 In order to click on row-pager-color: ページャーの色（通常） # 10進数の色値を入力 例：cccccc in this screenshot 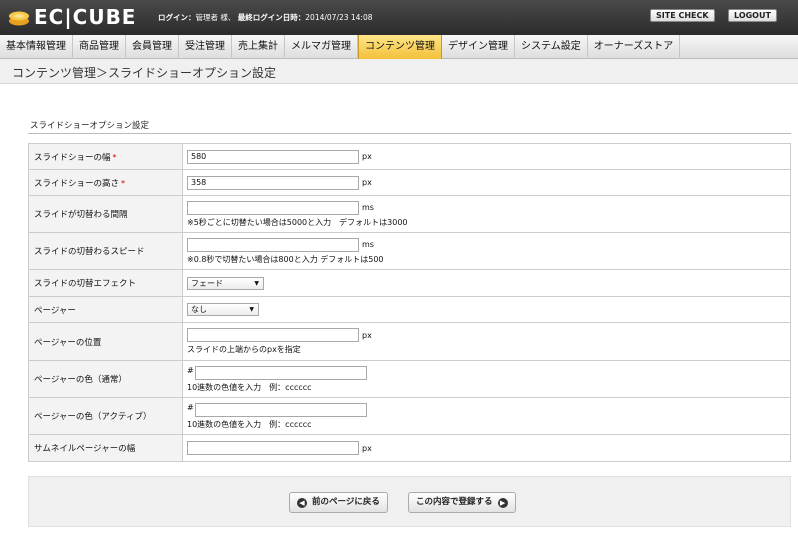, I will do `click(409, 379)`.